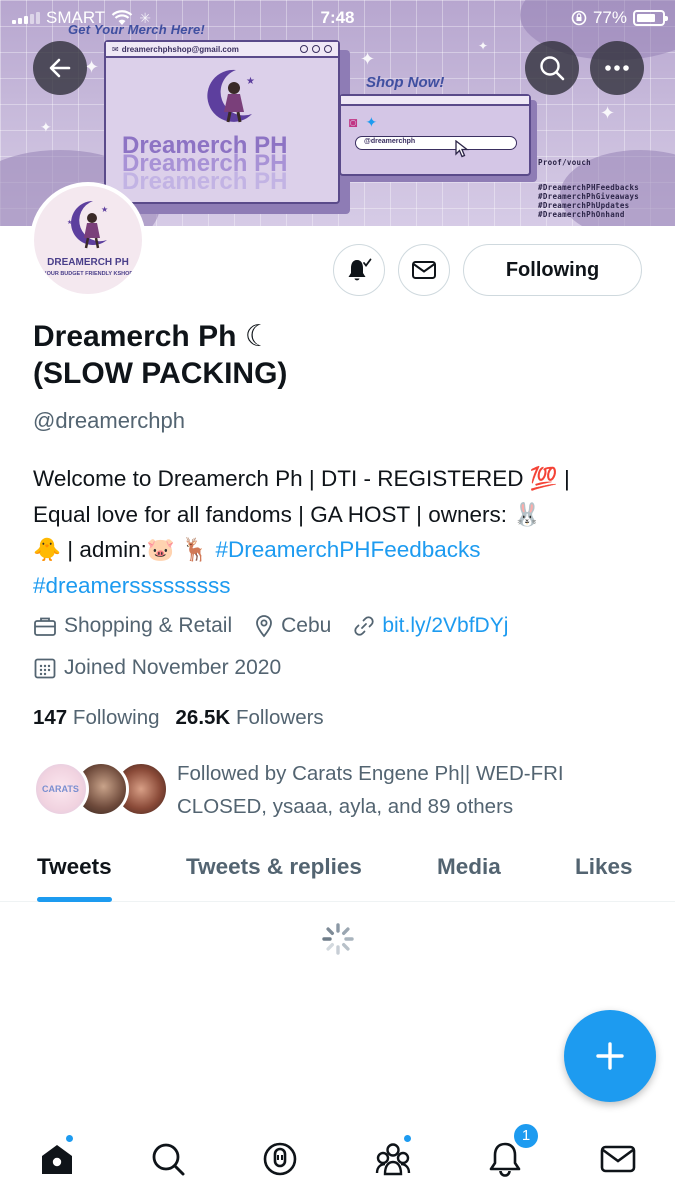 Image resolution: width=675 pixels, height=1200 pixels. I want to click on more-button, so click(617, 68).